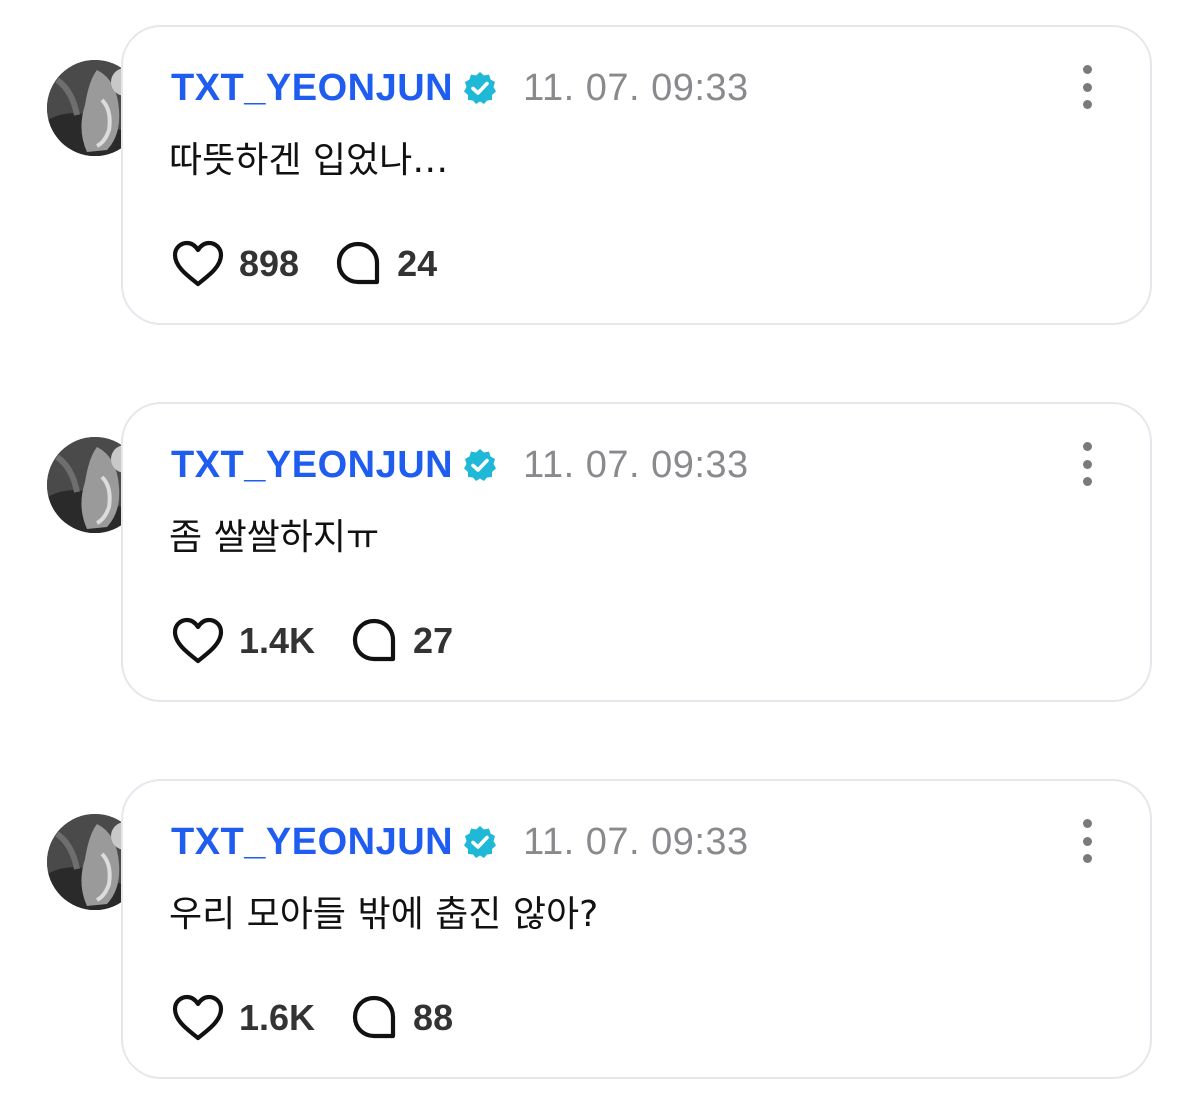 The height and width of the screenshot is (1113, 1178). Describe the element at coordinates (235, 264) in the screenshot. I see `like-button: 898` at that location.